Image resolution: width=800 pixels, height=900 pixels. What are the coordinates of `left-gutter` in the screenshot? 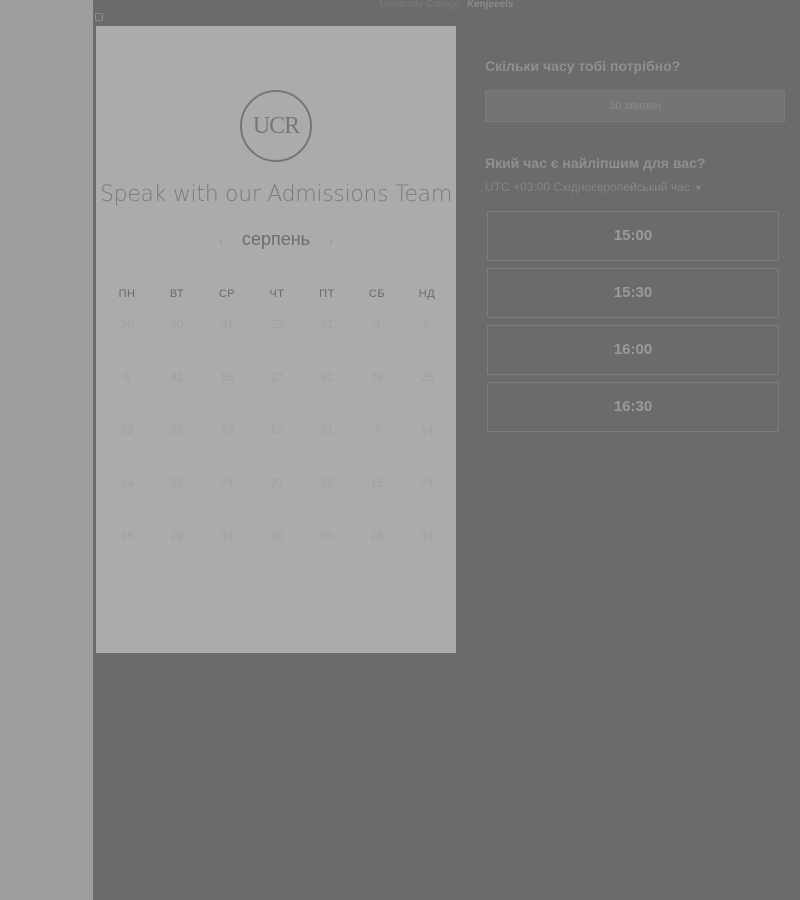 It's located at (46, 450).